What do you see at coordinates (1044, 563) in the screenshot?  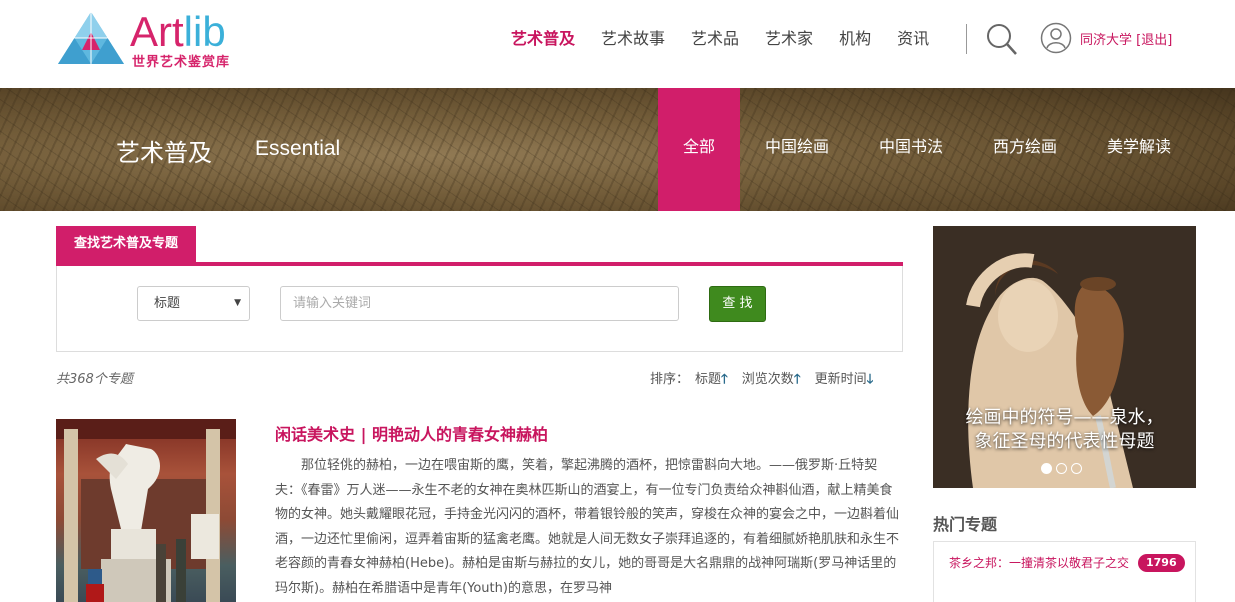 I see `hot-topic-title: 茶乡之邦：一撞清茶以敬君子之交` at bounding box center [1044, 563].